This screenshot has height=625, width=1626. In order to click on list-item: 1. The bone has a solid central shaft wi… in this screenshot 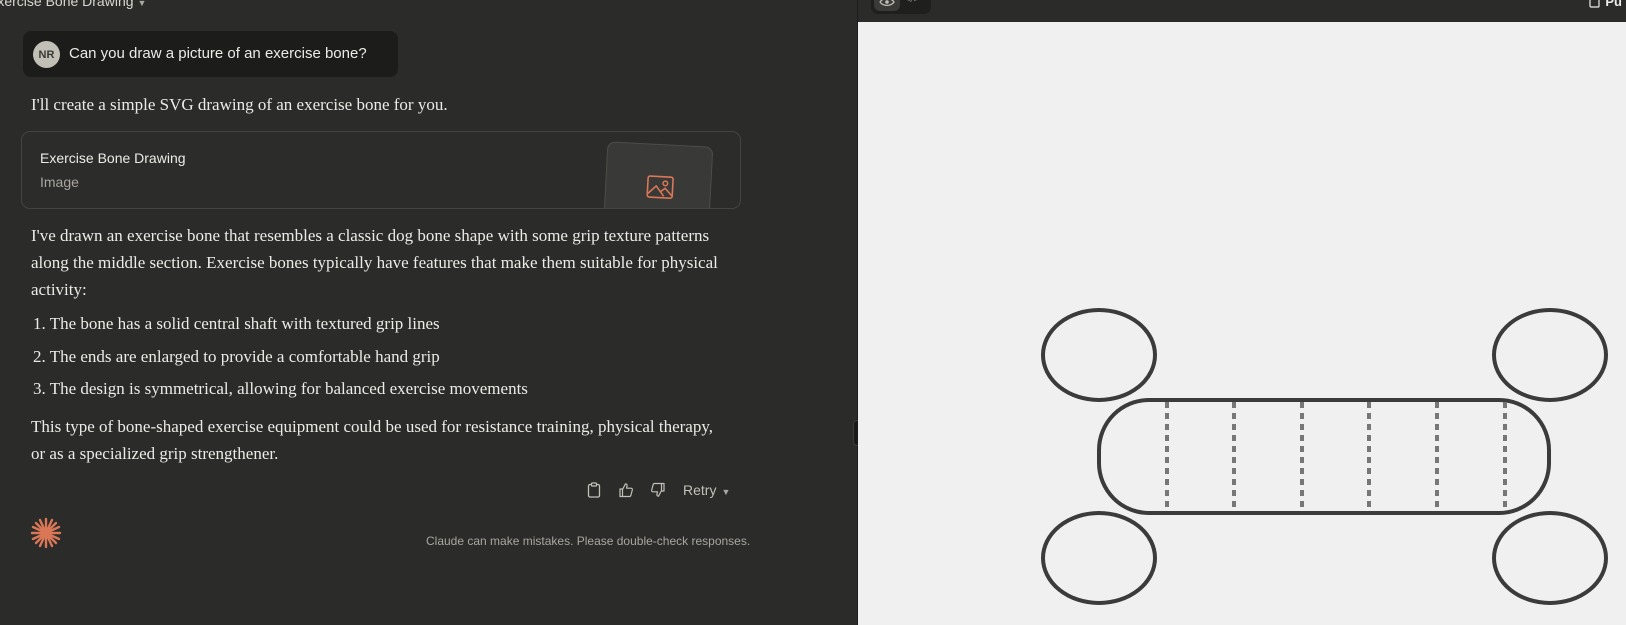, I will do `click(236, 323)`.